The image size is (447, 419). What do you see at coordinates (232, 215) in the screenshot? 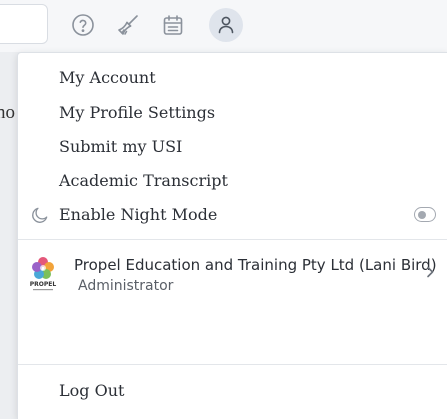
I see `night-mode-row: Enable Night Mode` at bounding box center [232, 215].